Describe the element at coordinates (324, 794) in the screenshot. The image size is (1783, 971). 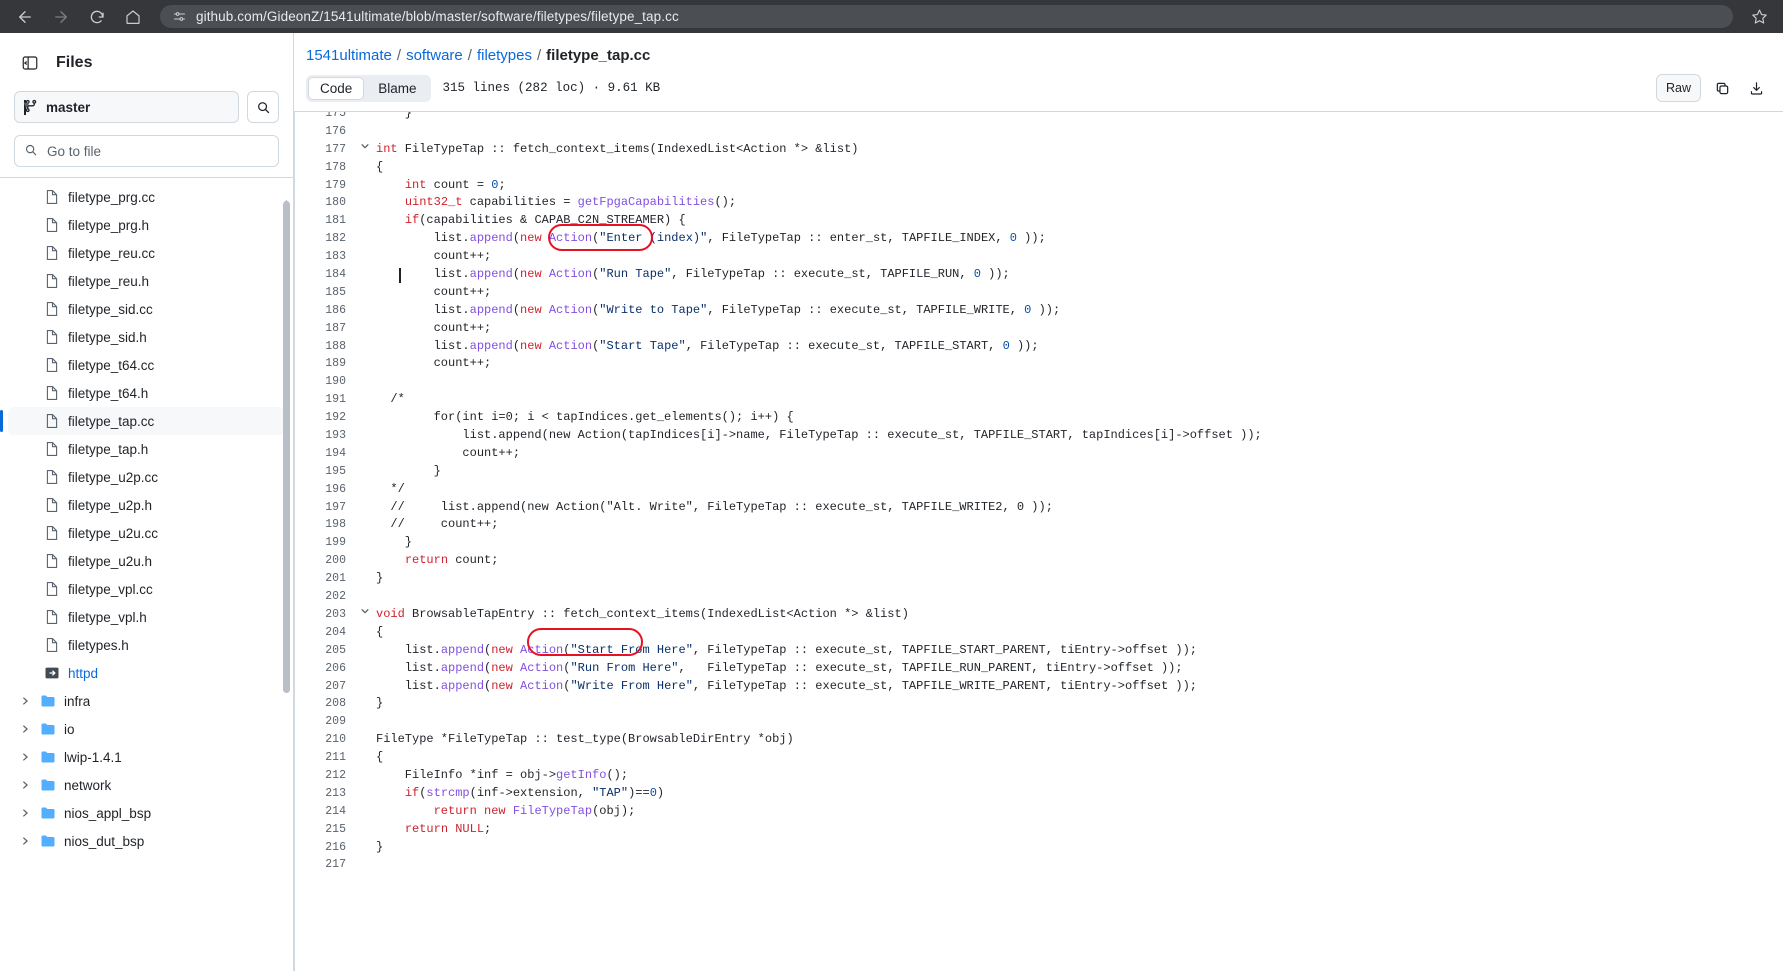
I see `line-number: 213` at that location.